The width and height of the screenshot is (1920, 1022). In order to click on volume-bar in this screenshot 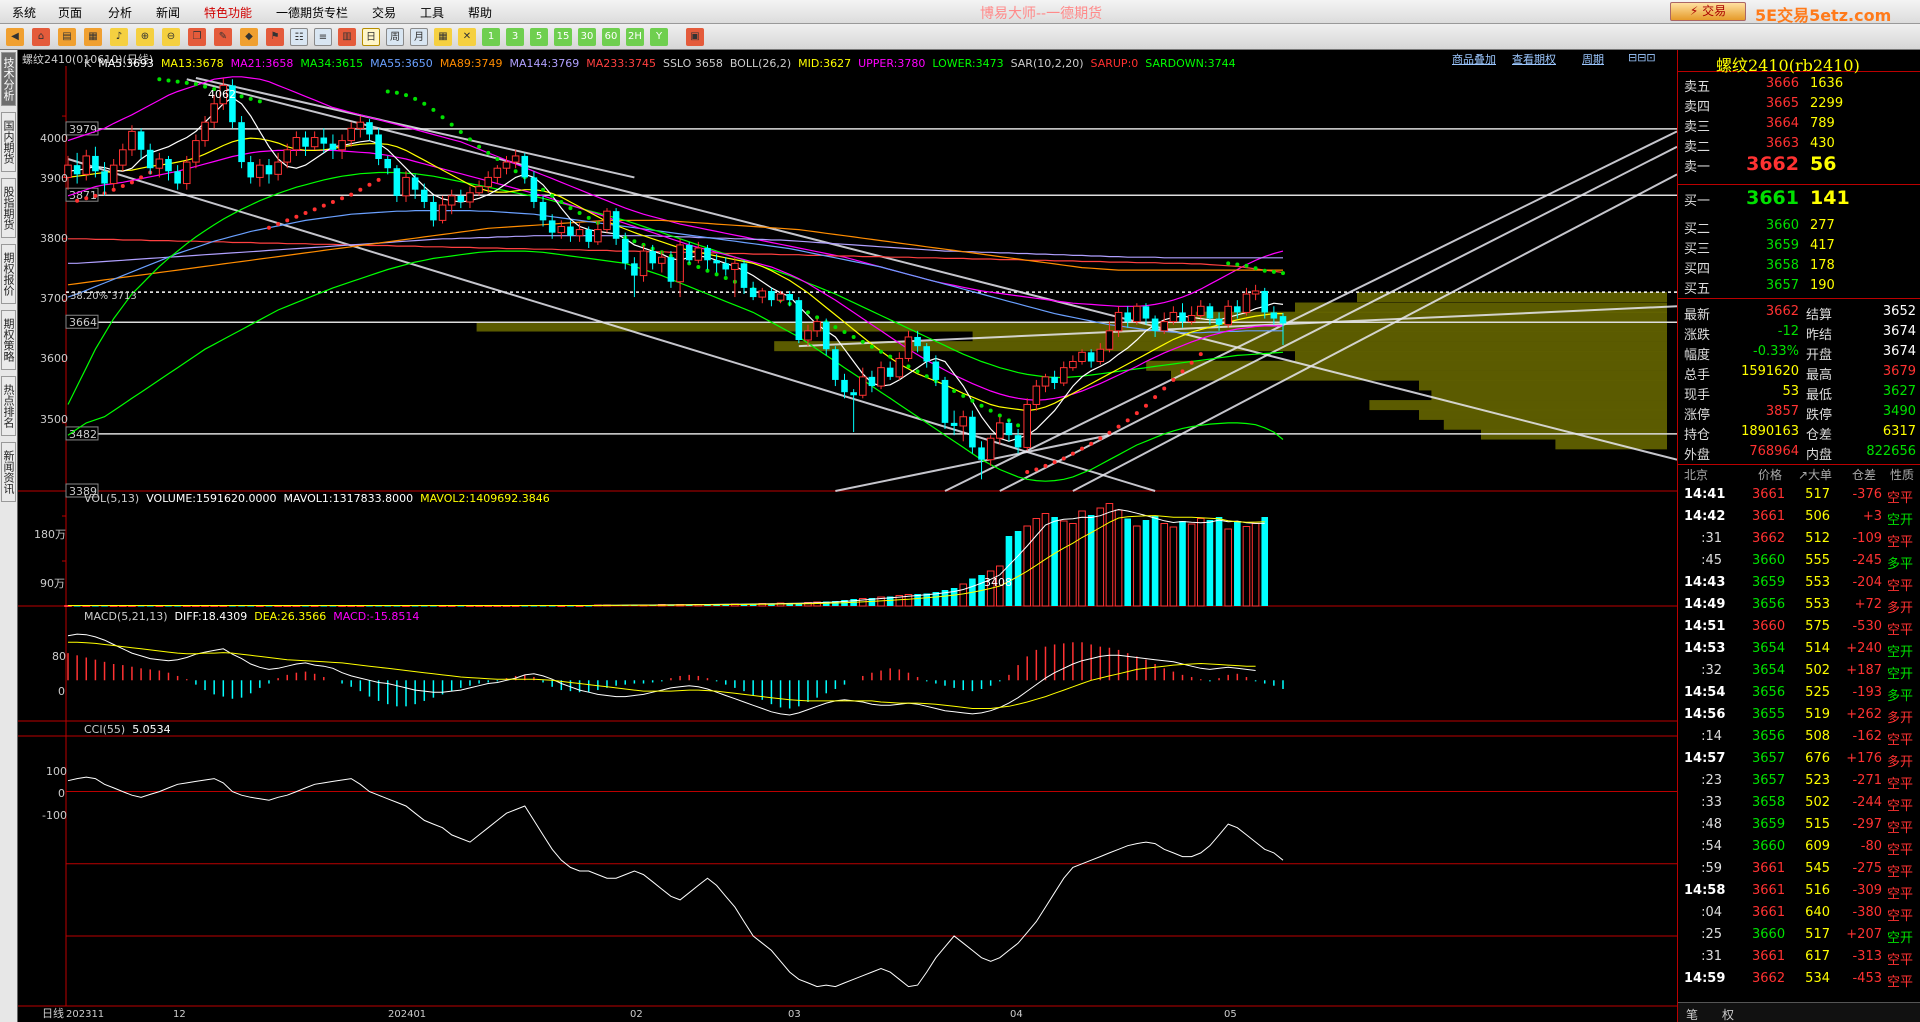, I will do `click(1228, 567)`.